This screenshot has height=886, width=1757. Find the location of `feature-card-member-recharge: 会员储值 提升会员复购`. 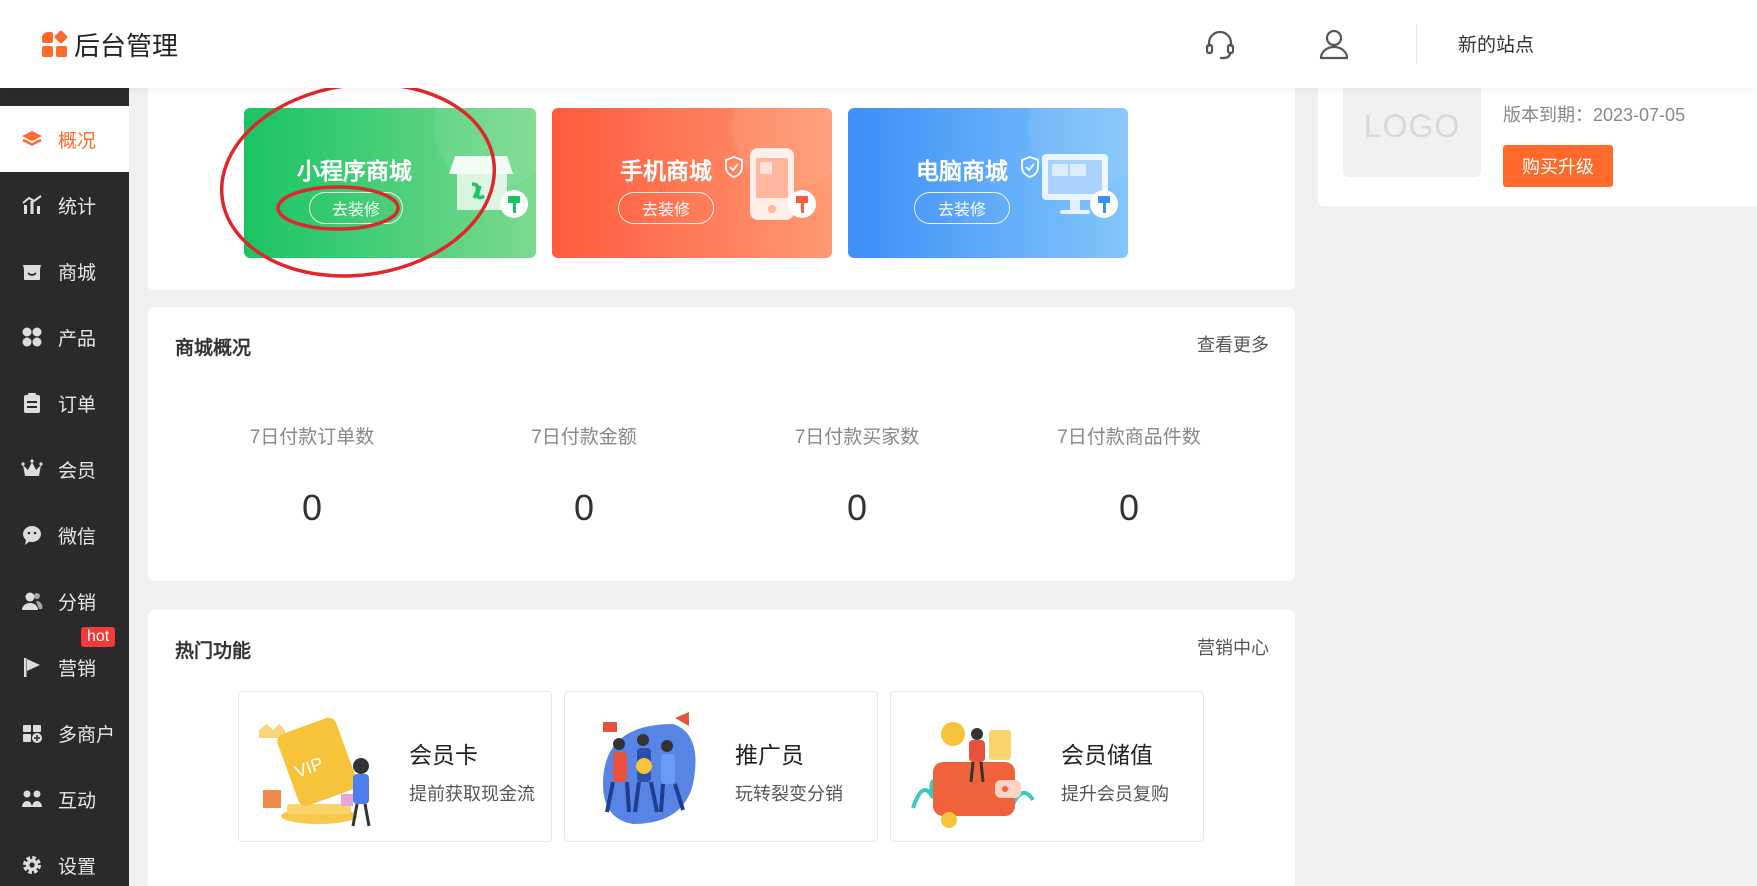

feature-card-member-recharge: 会员储值 提升会员复购 is located at coordinates (1047, 766).